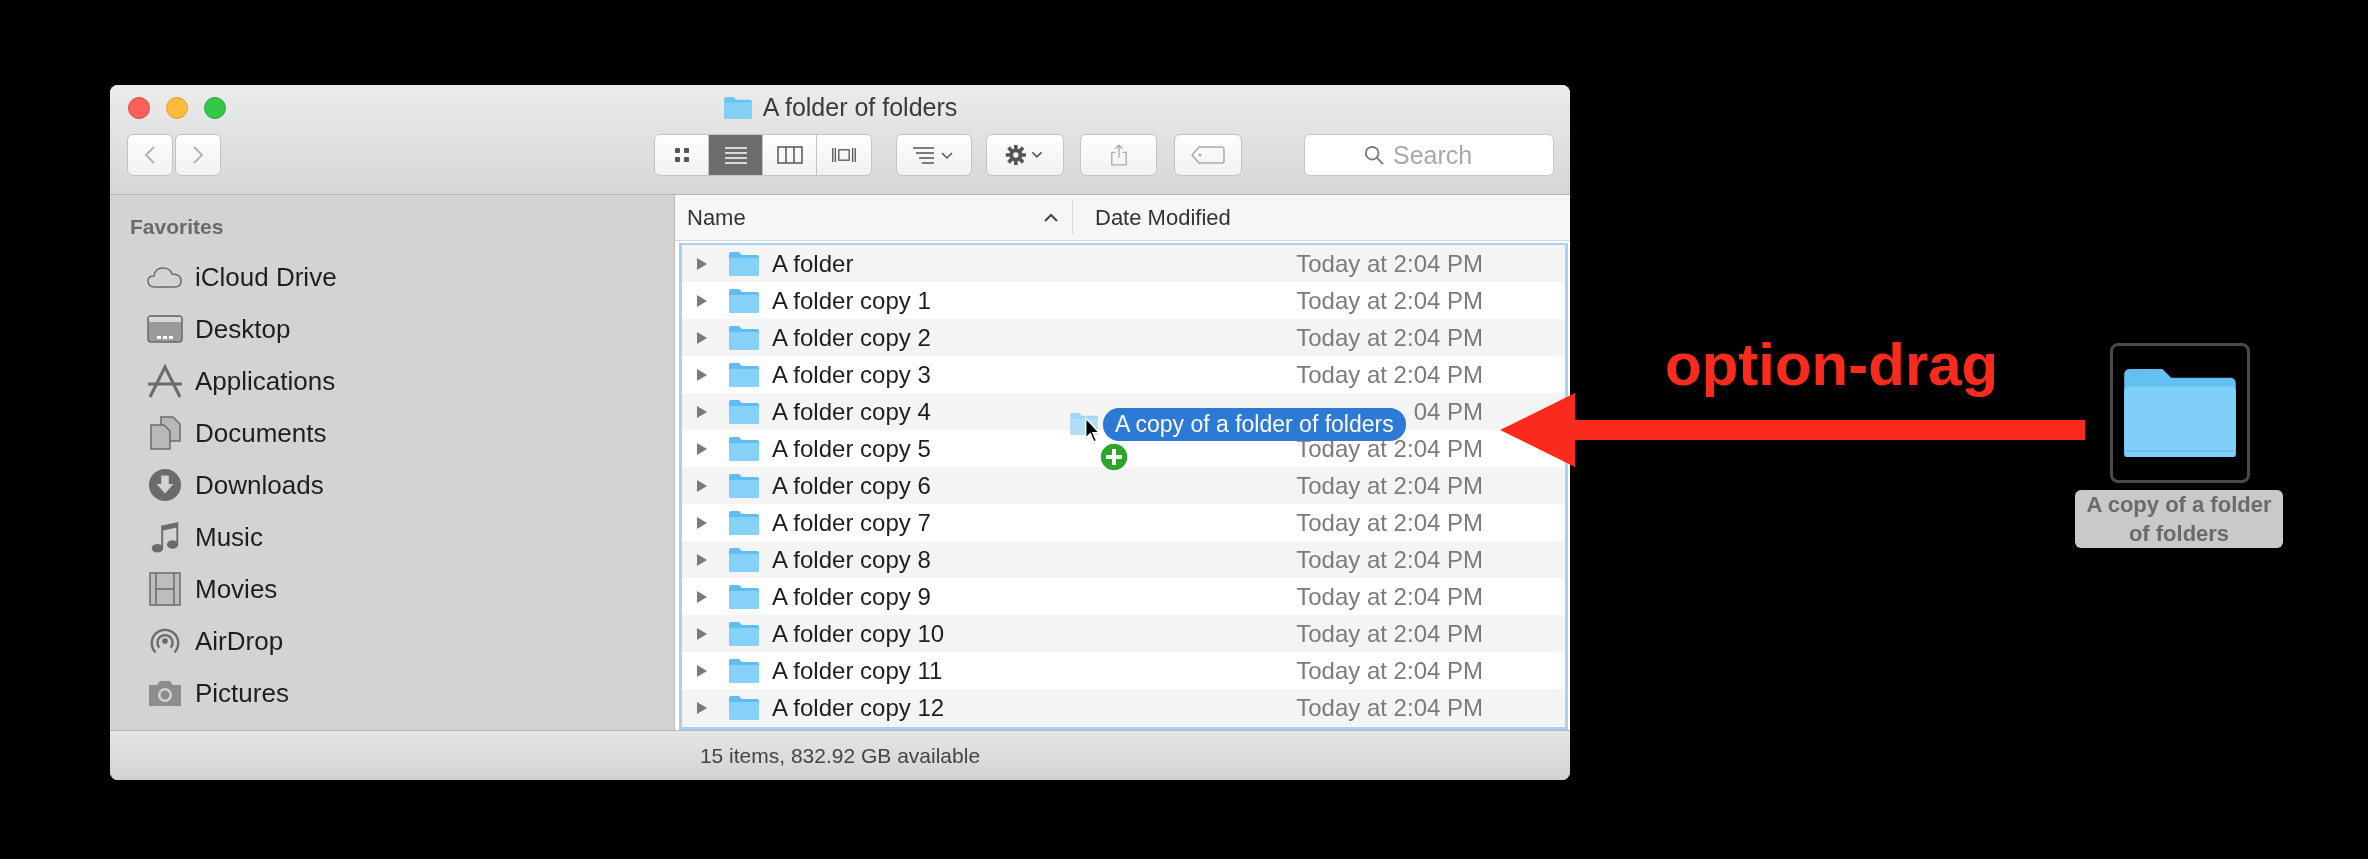 The image size is (2368, 859). What do you see at coordinates (851, 485) in the screenshot?
I see `file-name: A folder copy 6` at bounding box center [851, 485].